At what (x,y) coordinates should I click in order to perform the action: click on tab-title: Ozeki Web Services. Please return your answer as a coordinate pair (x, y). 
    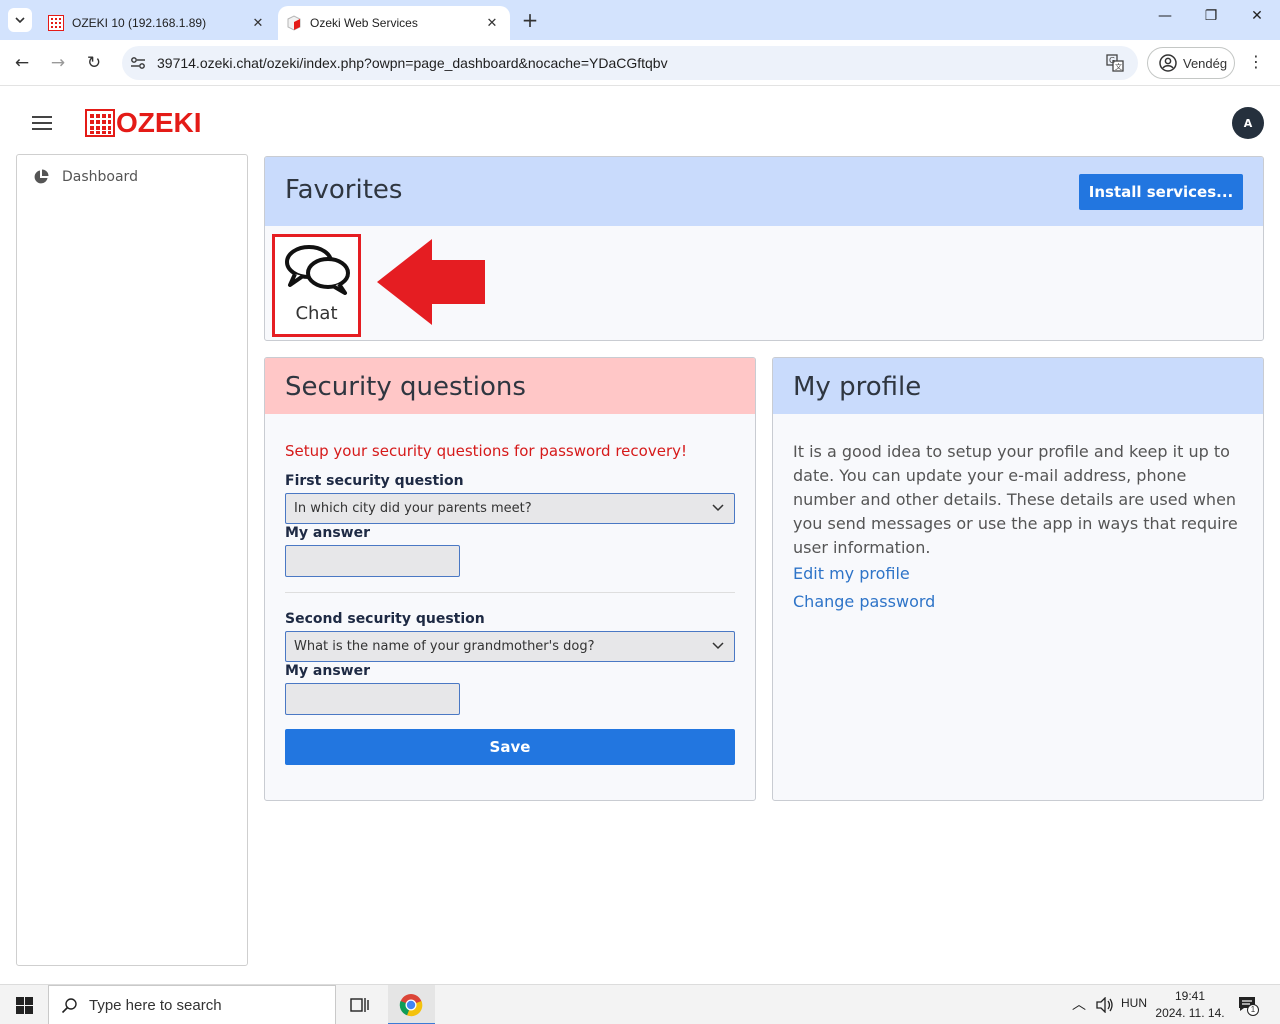
    Looking at the image, I should click on (364, 23).